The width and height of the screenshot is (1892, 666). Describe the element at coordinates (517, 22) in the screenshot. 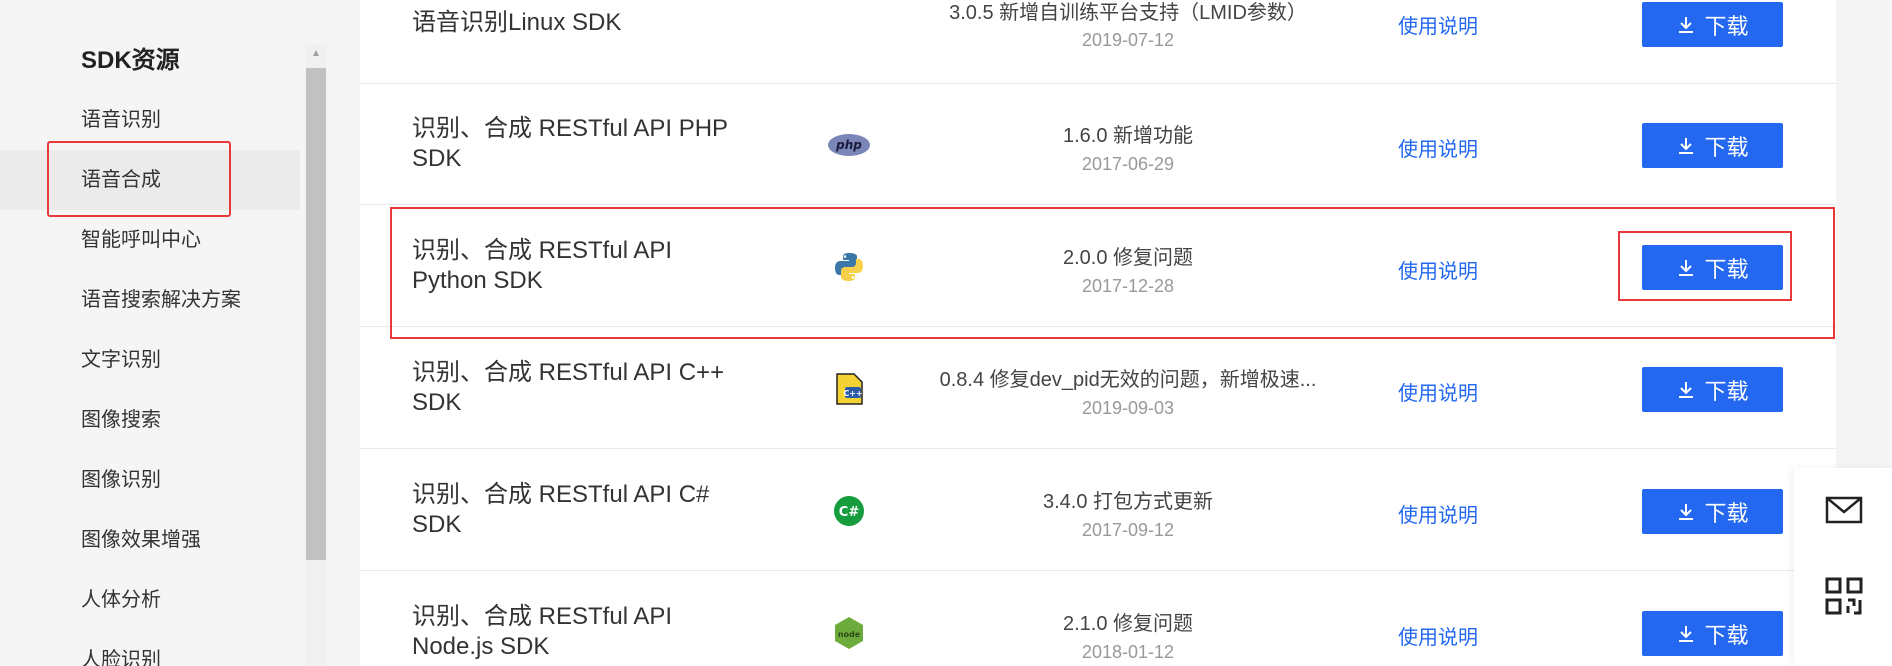

I see `sdk-name: 语音识别Linux SDK` at that location.